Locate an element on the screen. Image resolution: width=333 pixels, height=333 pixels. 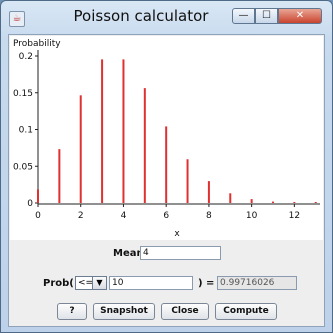
mean-input: 4 is located at coordinates (180, 253).